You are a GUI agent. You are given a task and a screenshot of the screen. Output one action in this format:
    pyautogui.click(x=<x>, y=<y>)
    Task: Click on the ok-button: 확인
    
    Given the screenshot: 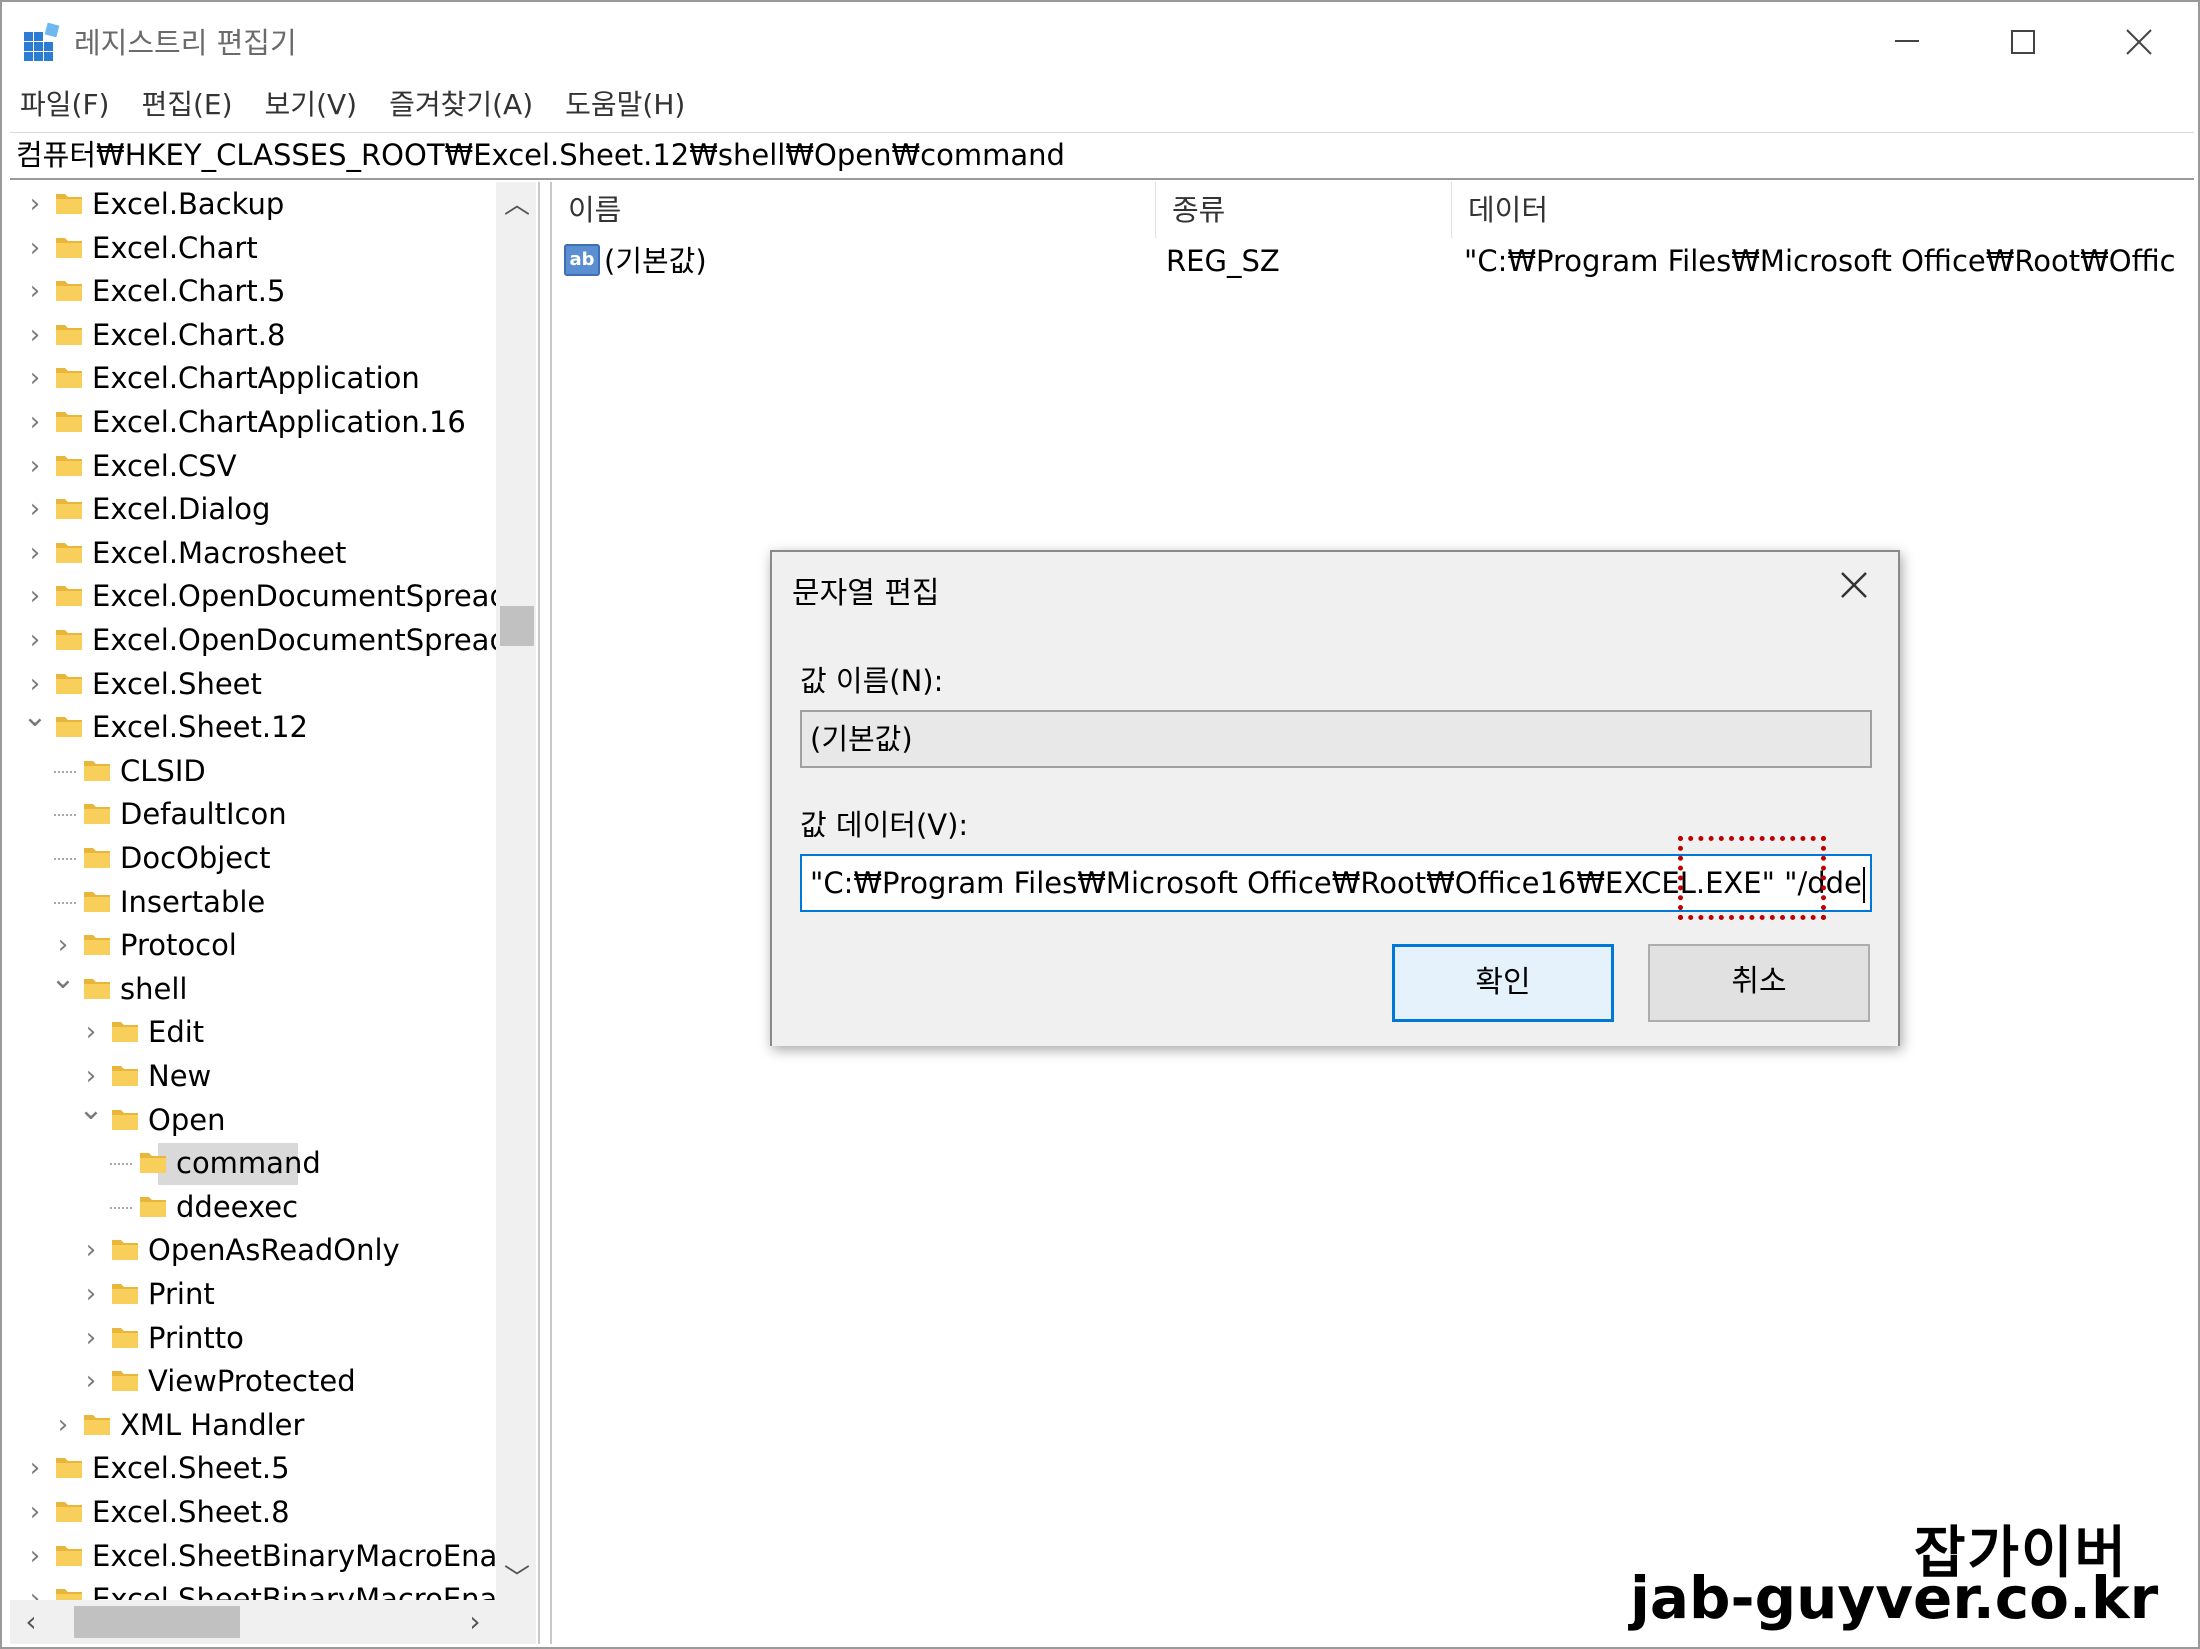 What is the action you would take?
    pyautogui.click(x=1503, y=983)
    